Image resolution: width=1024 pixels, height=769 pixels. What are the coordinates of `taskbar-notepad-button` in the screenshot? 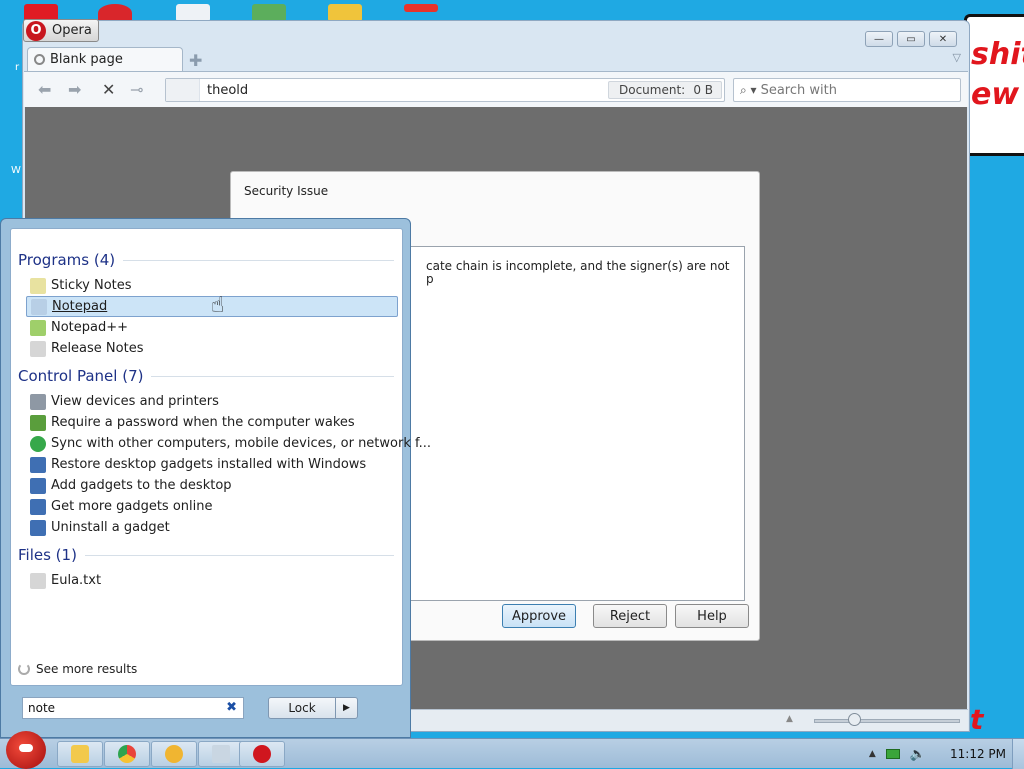 It's located at (221, 754).